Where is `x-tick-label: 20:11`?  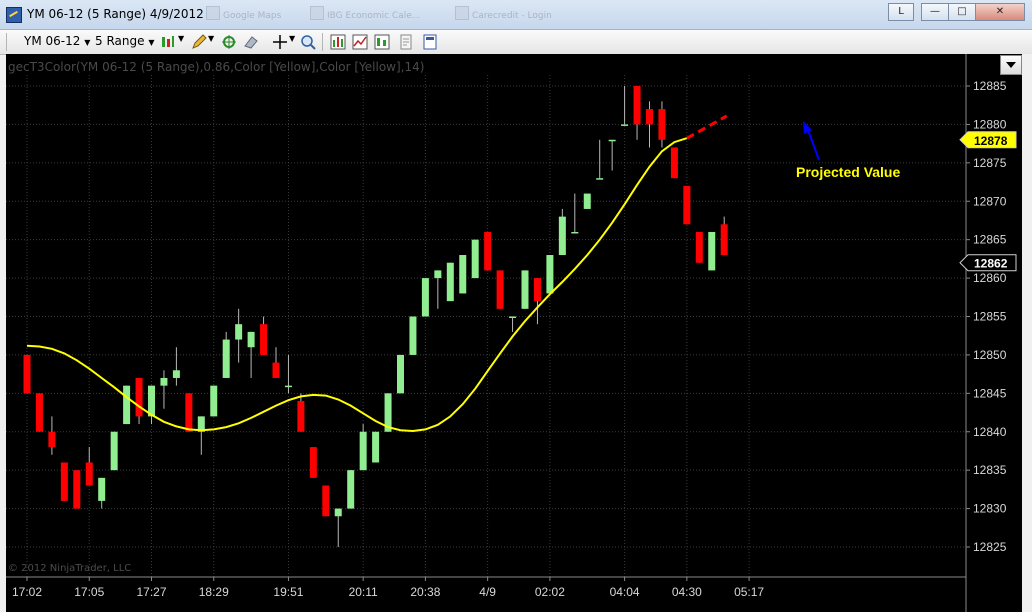
x-tick-label: 20:11 is located at coordinates (363, 592).